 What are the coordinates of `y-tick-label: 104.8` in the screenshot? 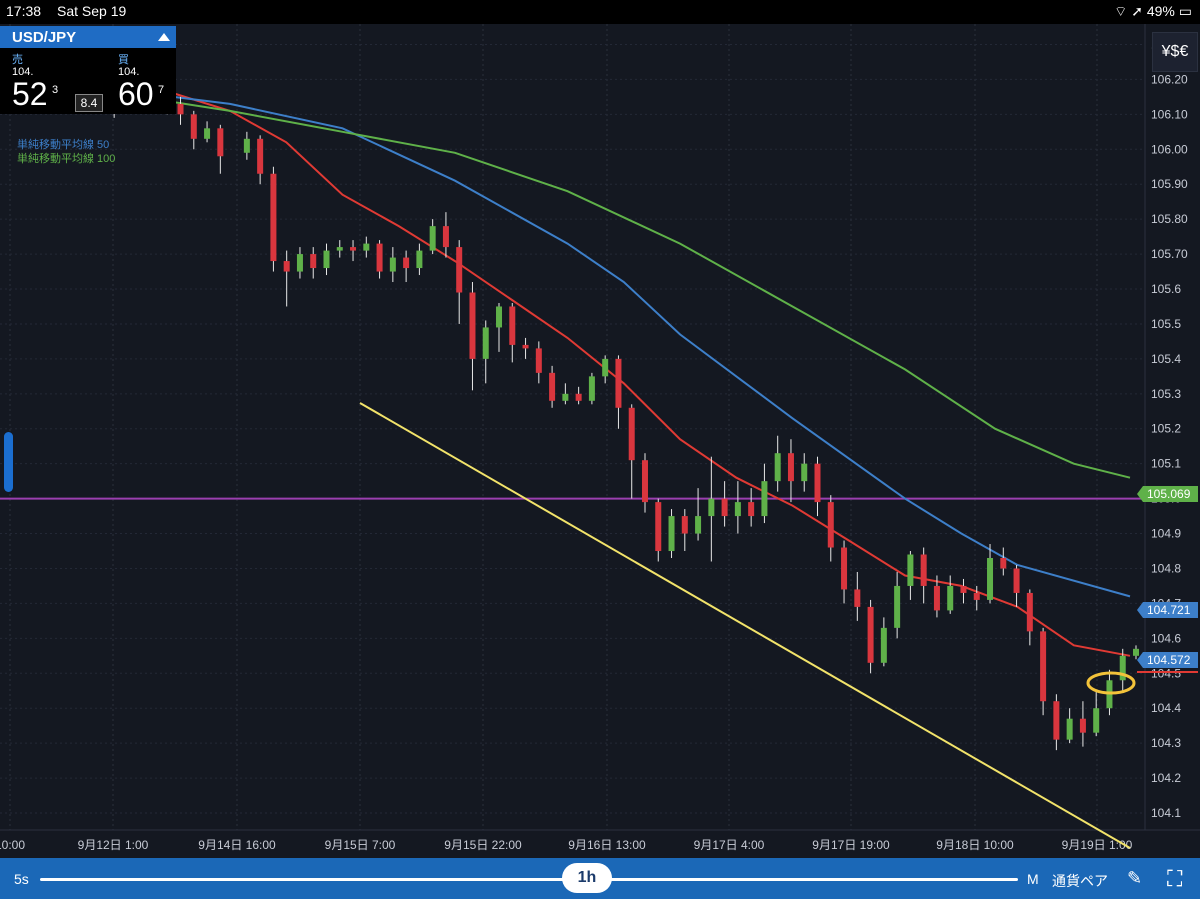 It's located at (1166, 568).